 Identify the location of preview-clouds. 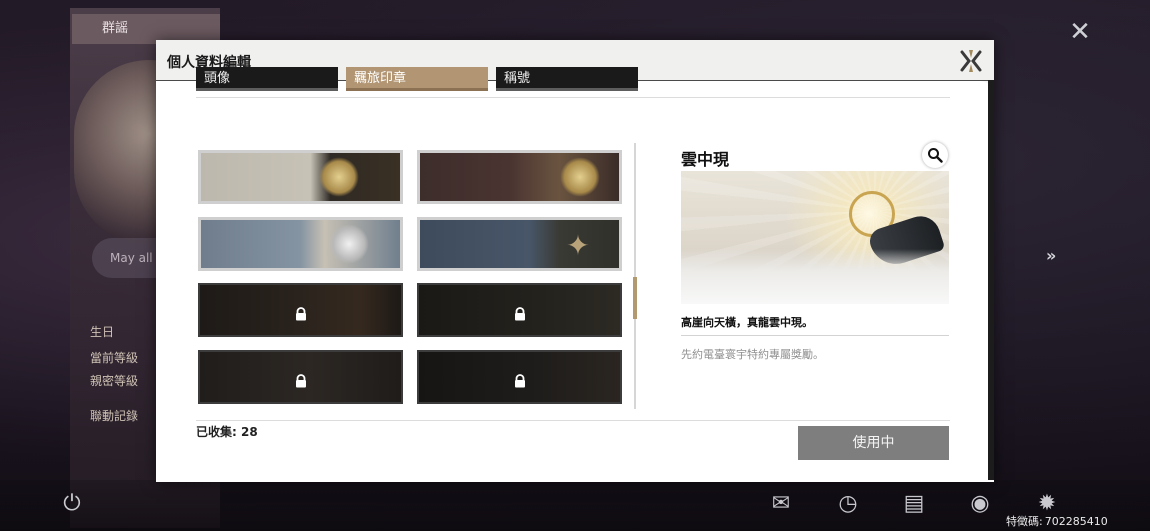
(815, 276).